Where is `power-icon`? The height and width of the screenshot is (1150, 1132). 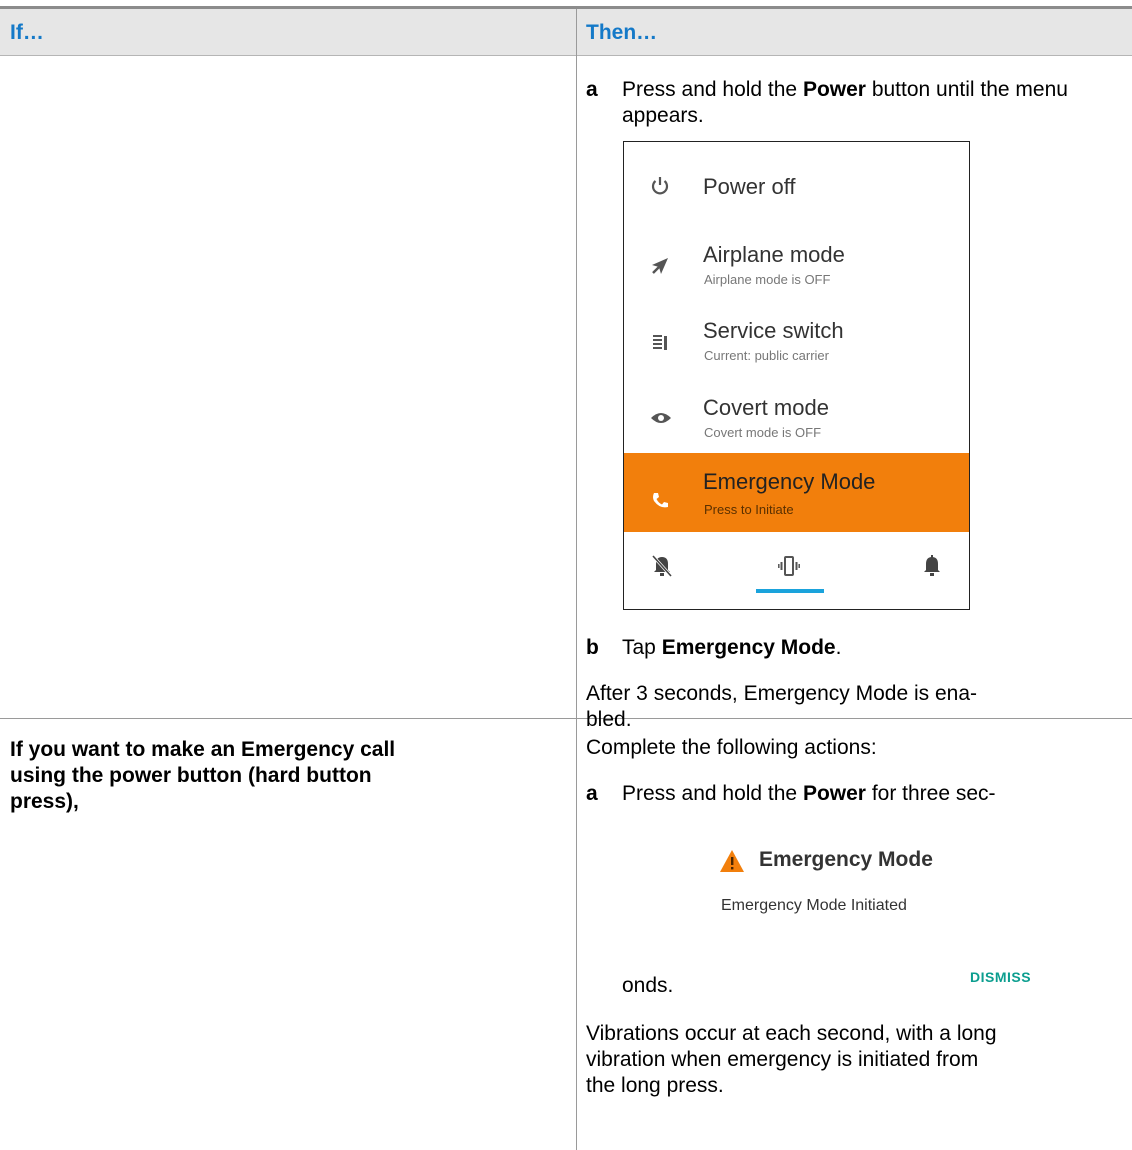 power-icon is located at coordinates (660, 186).